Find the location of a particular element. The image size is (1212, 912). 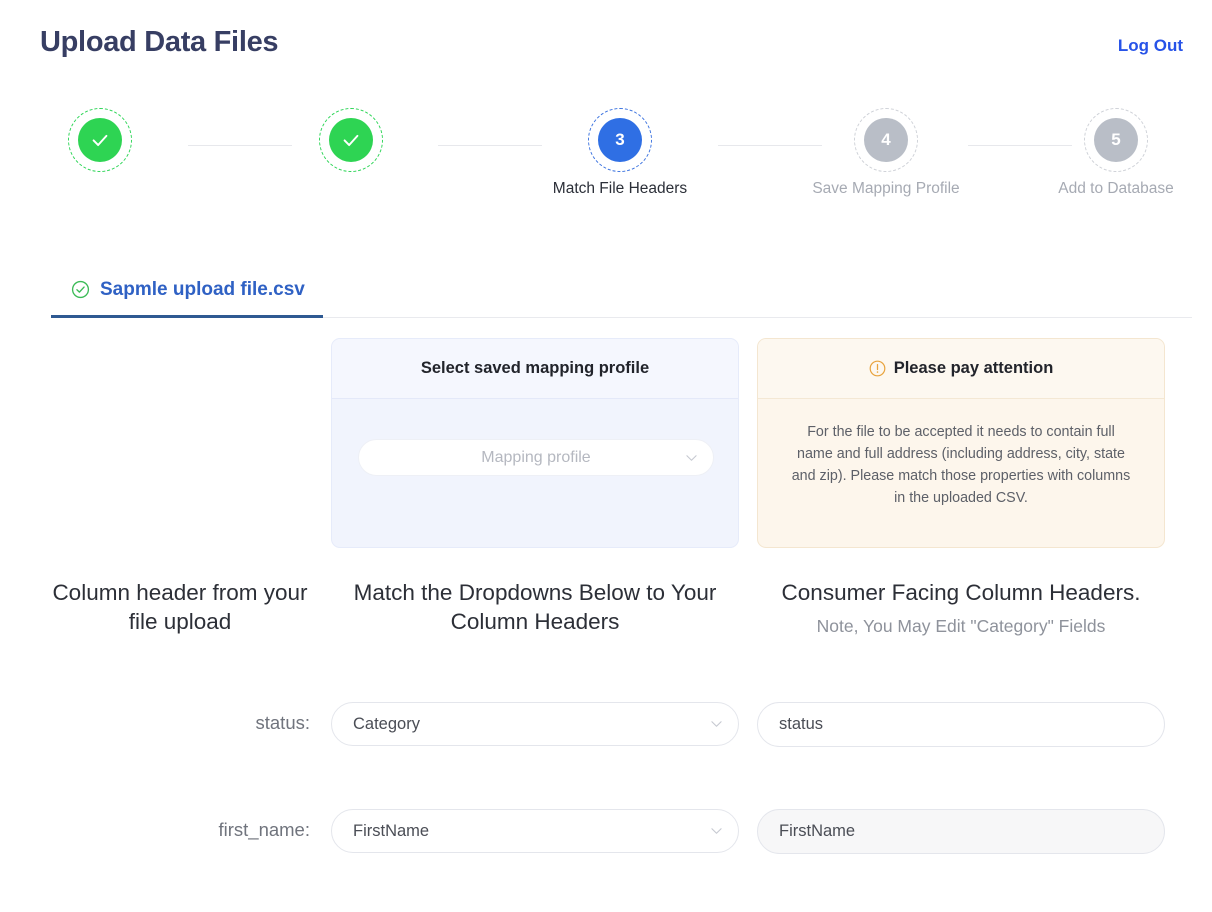

step-1-ring is located at coordinates (100, 140).